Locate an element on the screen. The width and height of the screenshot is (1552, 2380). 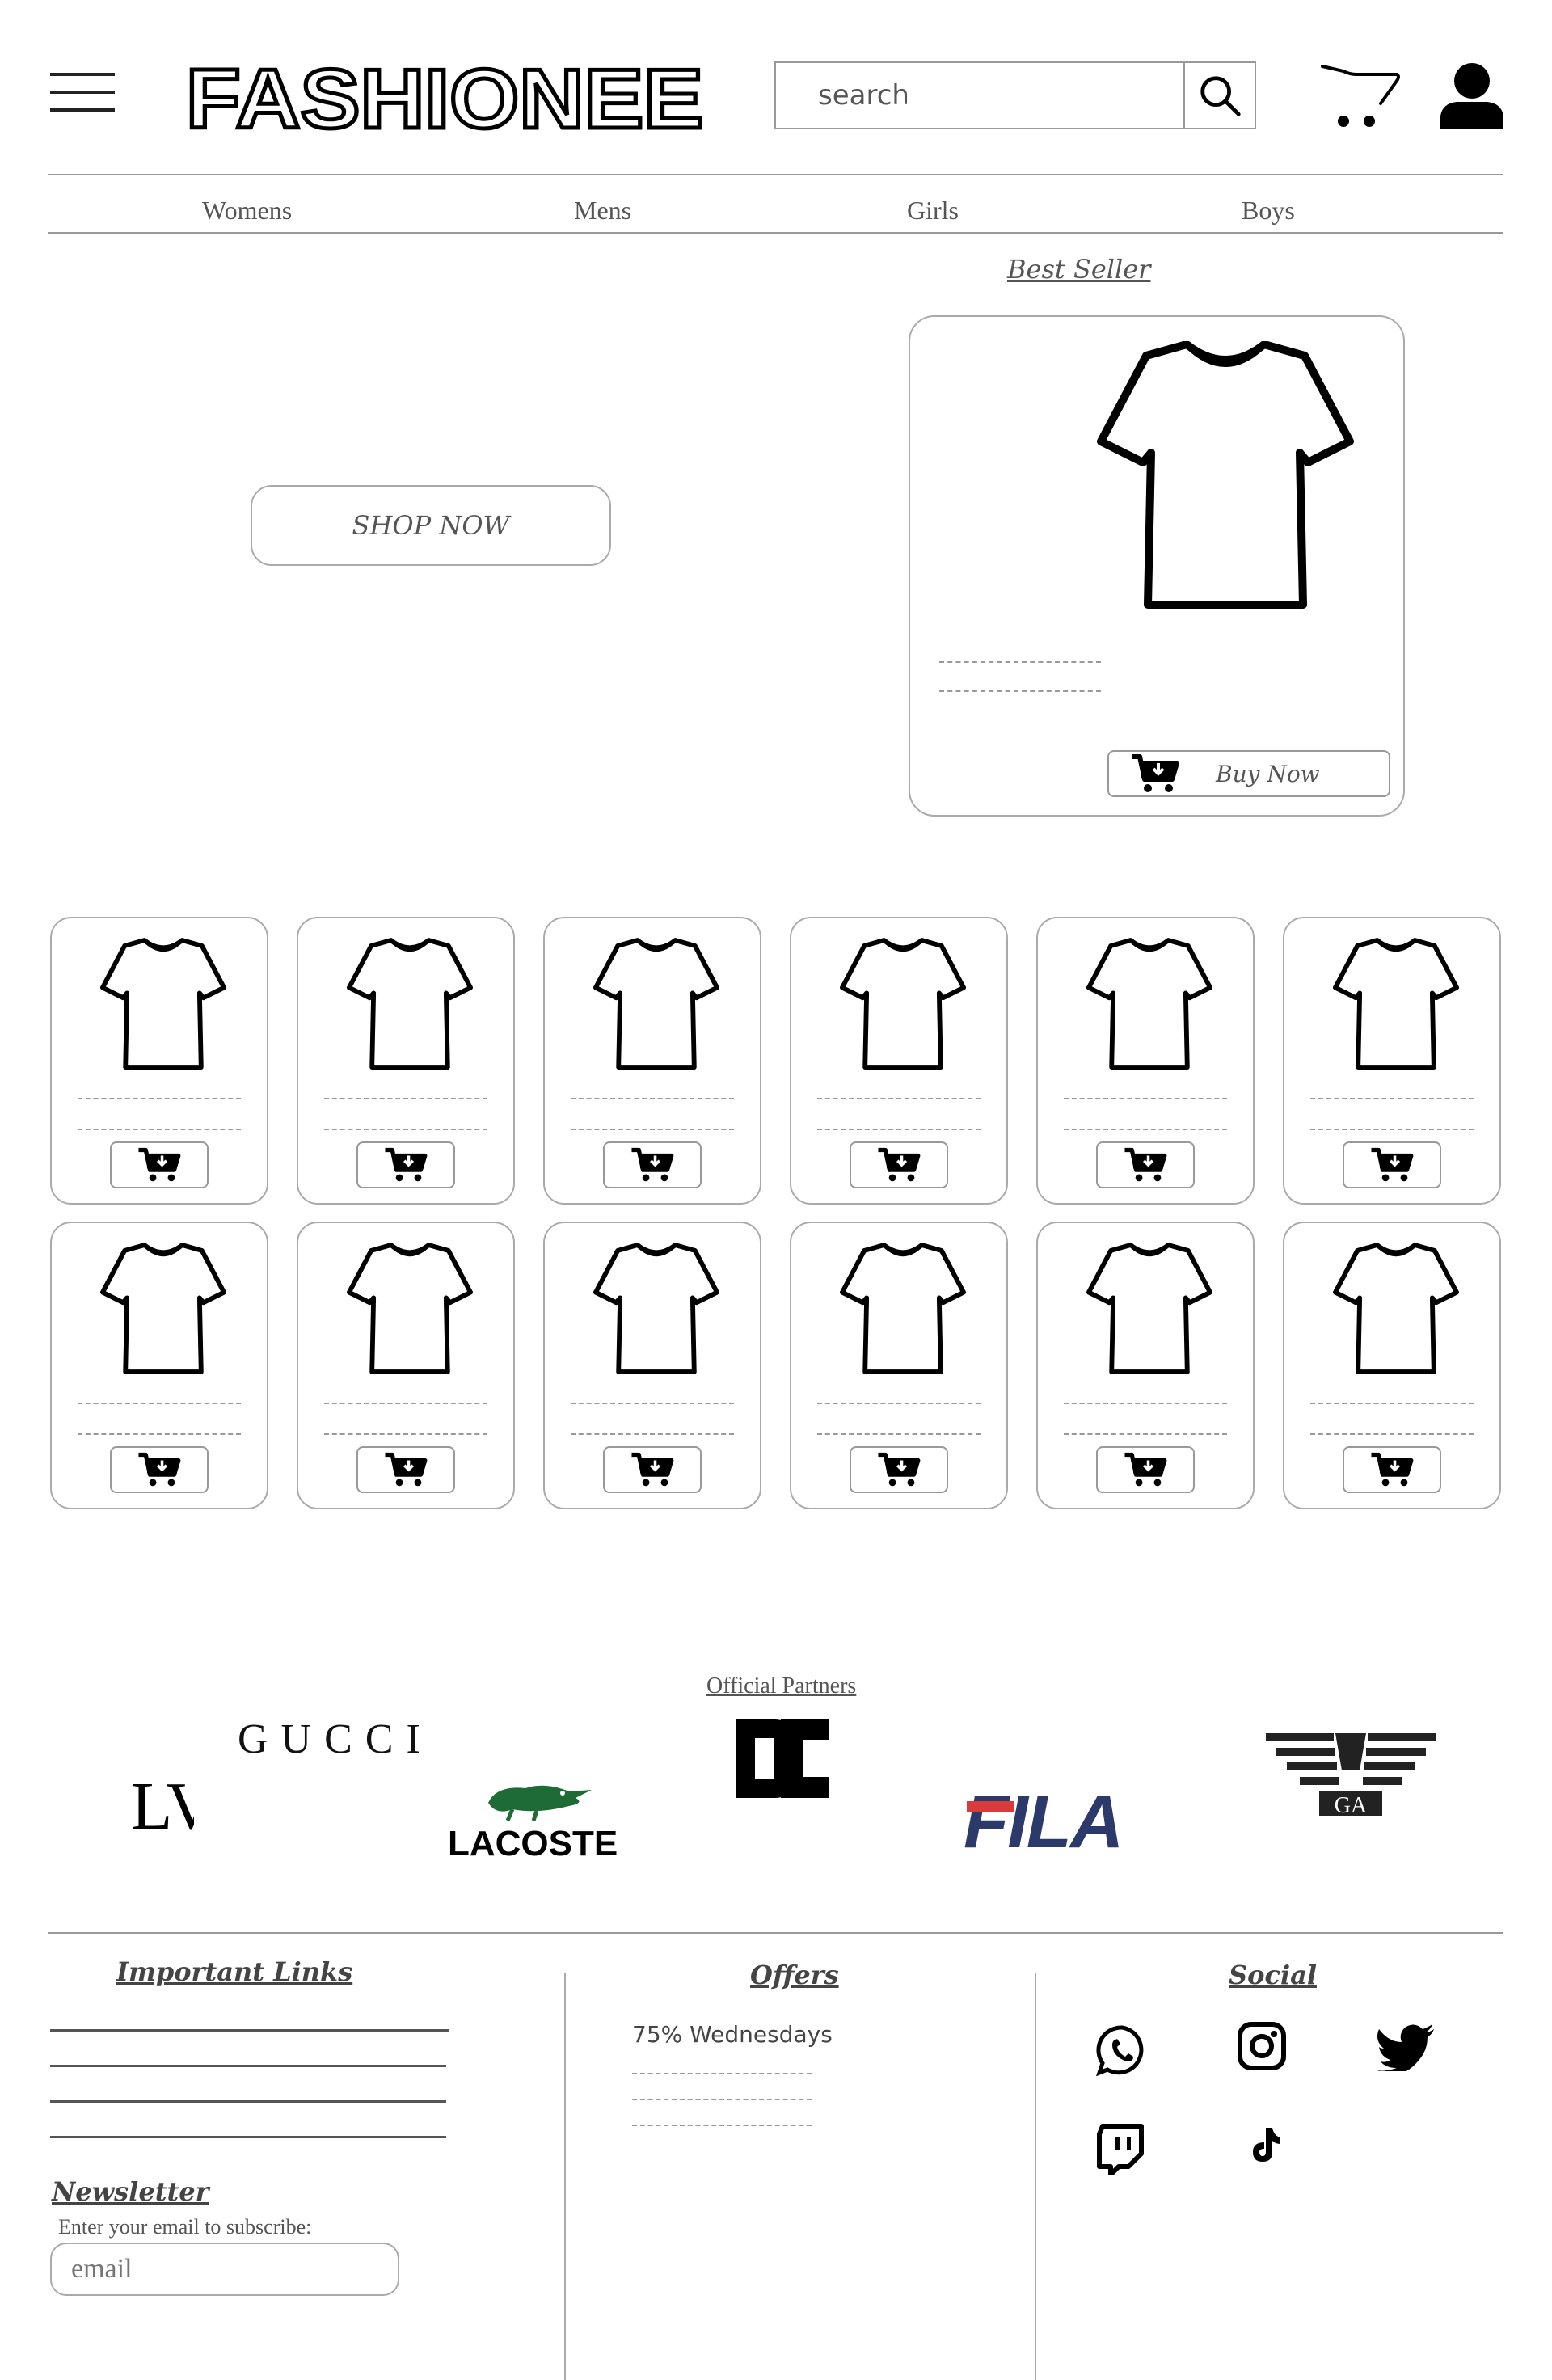
newsletter-email-input is located at coordinates (225, 2269).